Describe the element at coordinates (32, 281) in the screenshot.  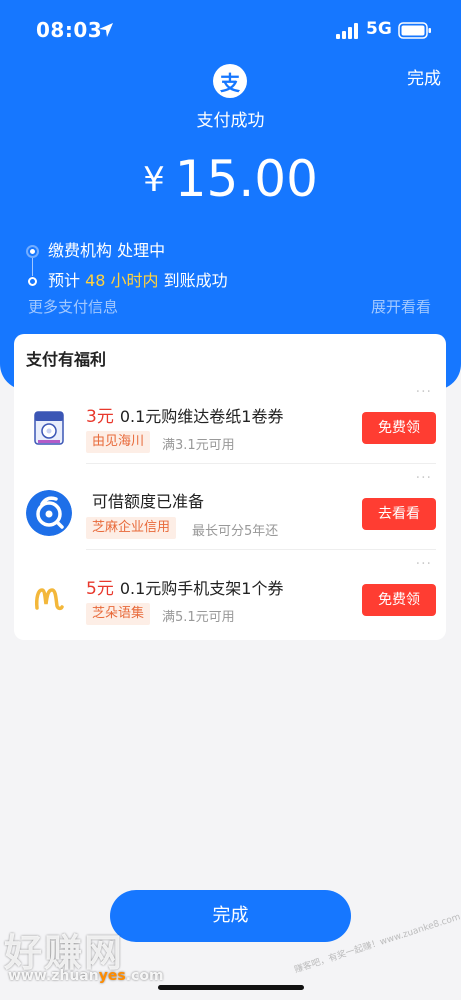
I see `timeline-dot-pending` at that location.